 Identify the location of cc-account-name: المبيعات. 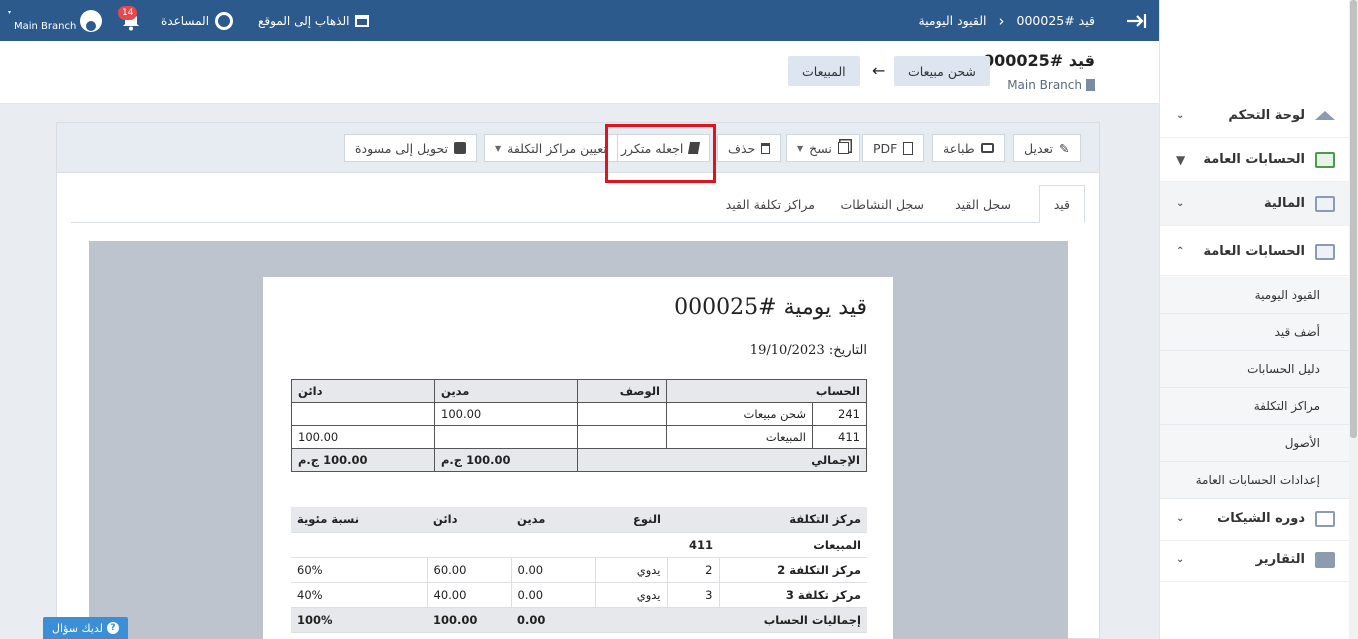
(793, 545).